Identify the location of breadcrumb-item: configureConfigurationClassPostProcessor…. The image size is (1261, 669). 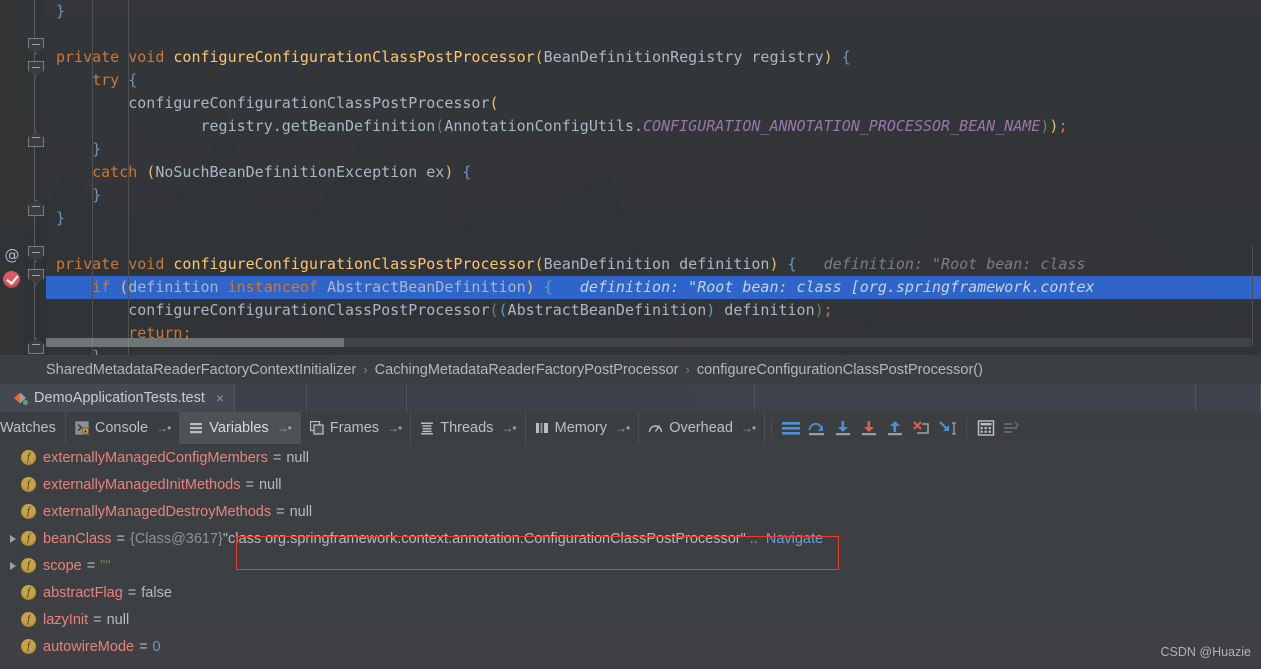
(840, 370).